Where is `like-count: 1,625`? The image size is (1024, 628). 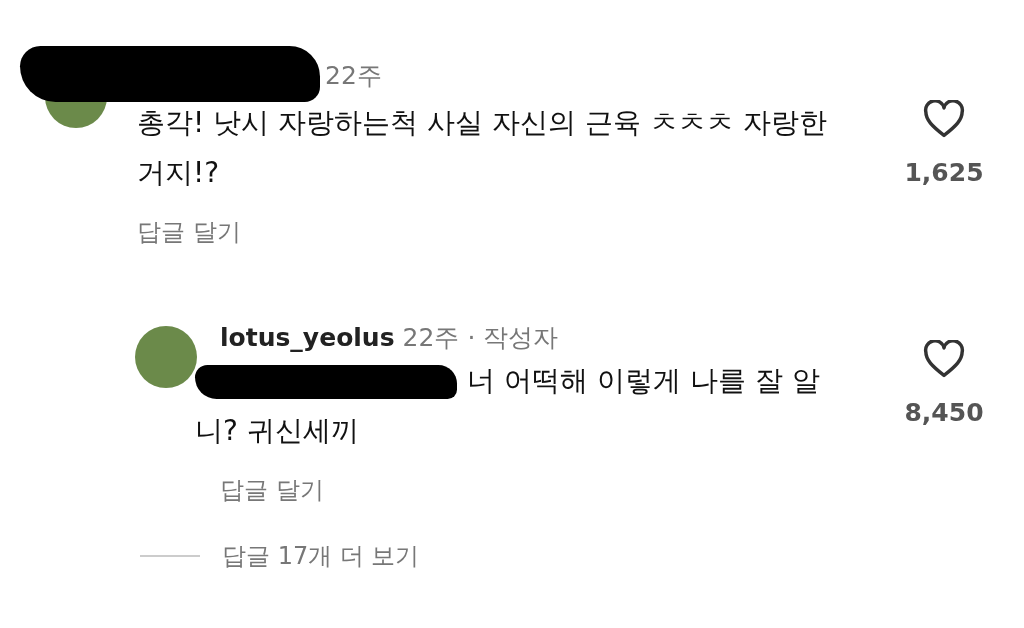
like-count: 1,625 is located at coordinates (944, 173).